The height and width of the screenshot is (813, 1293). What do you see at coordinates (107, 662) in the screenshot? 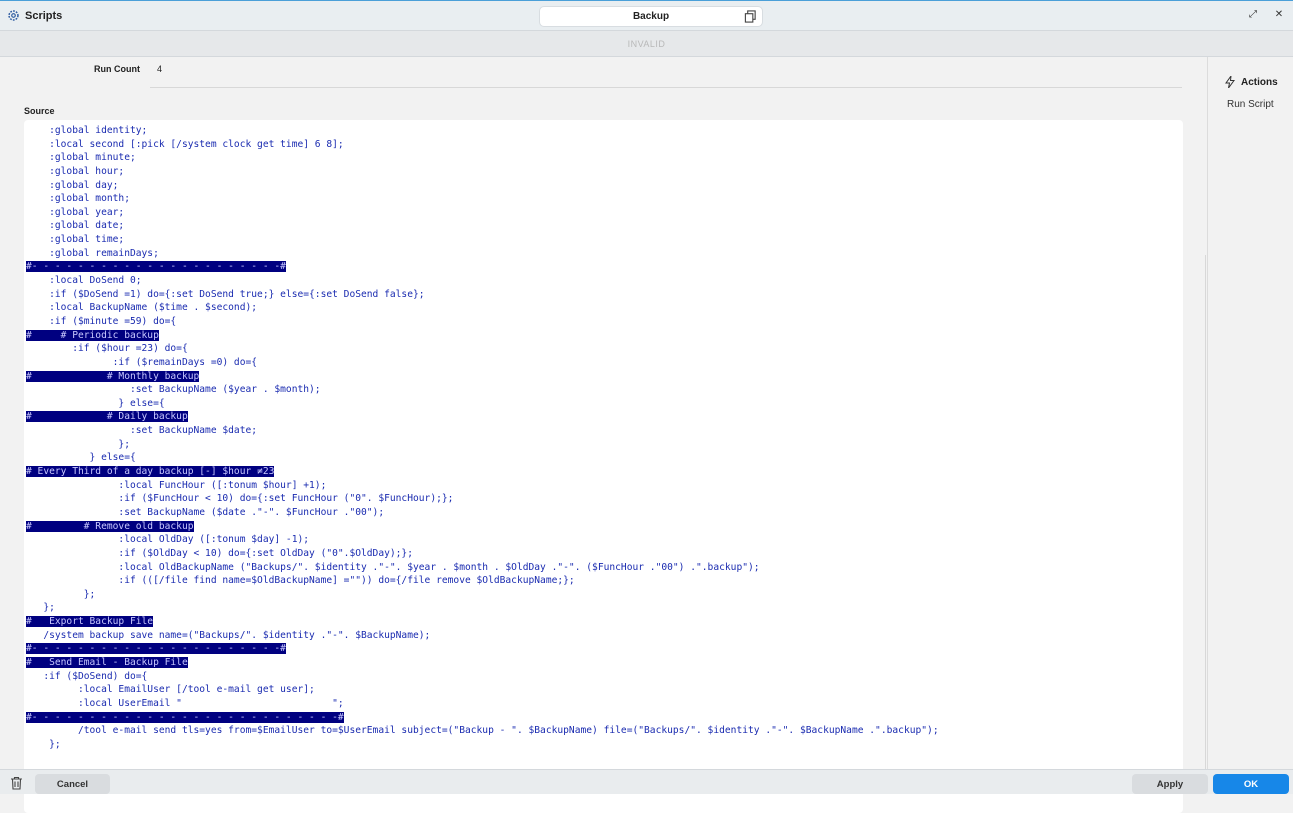
I see `source-line-text: # Send Email - Backup File` at bounding box center [107, 662].